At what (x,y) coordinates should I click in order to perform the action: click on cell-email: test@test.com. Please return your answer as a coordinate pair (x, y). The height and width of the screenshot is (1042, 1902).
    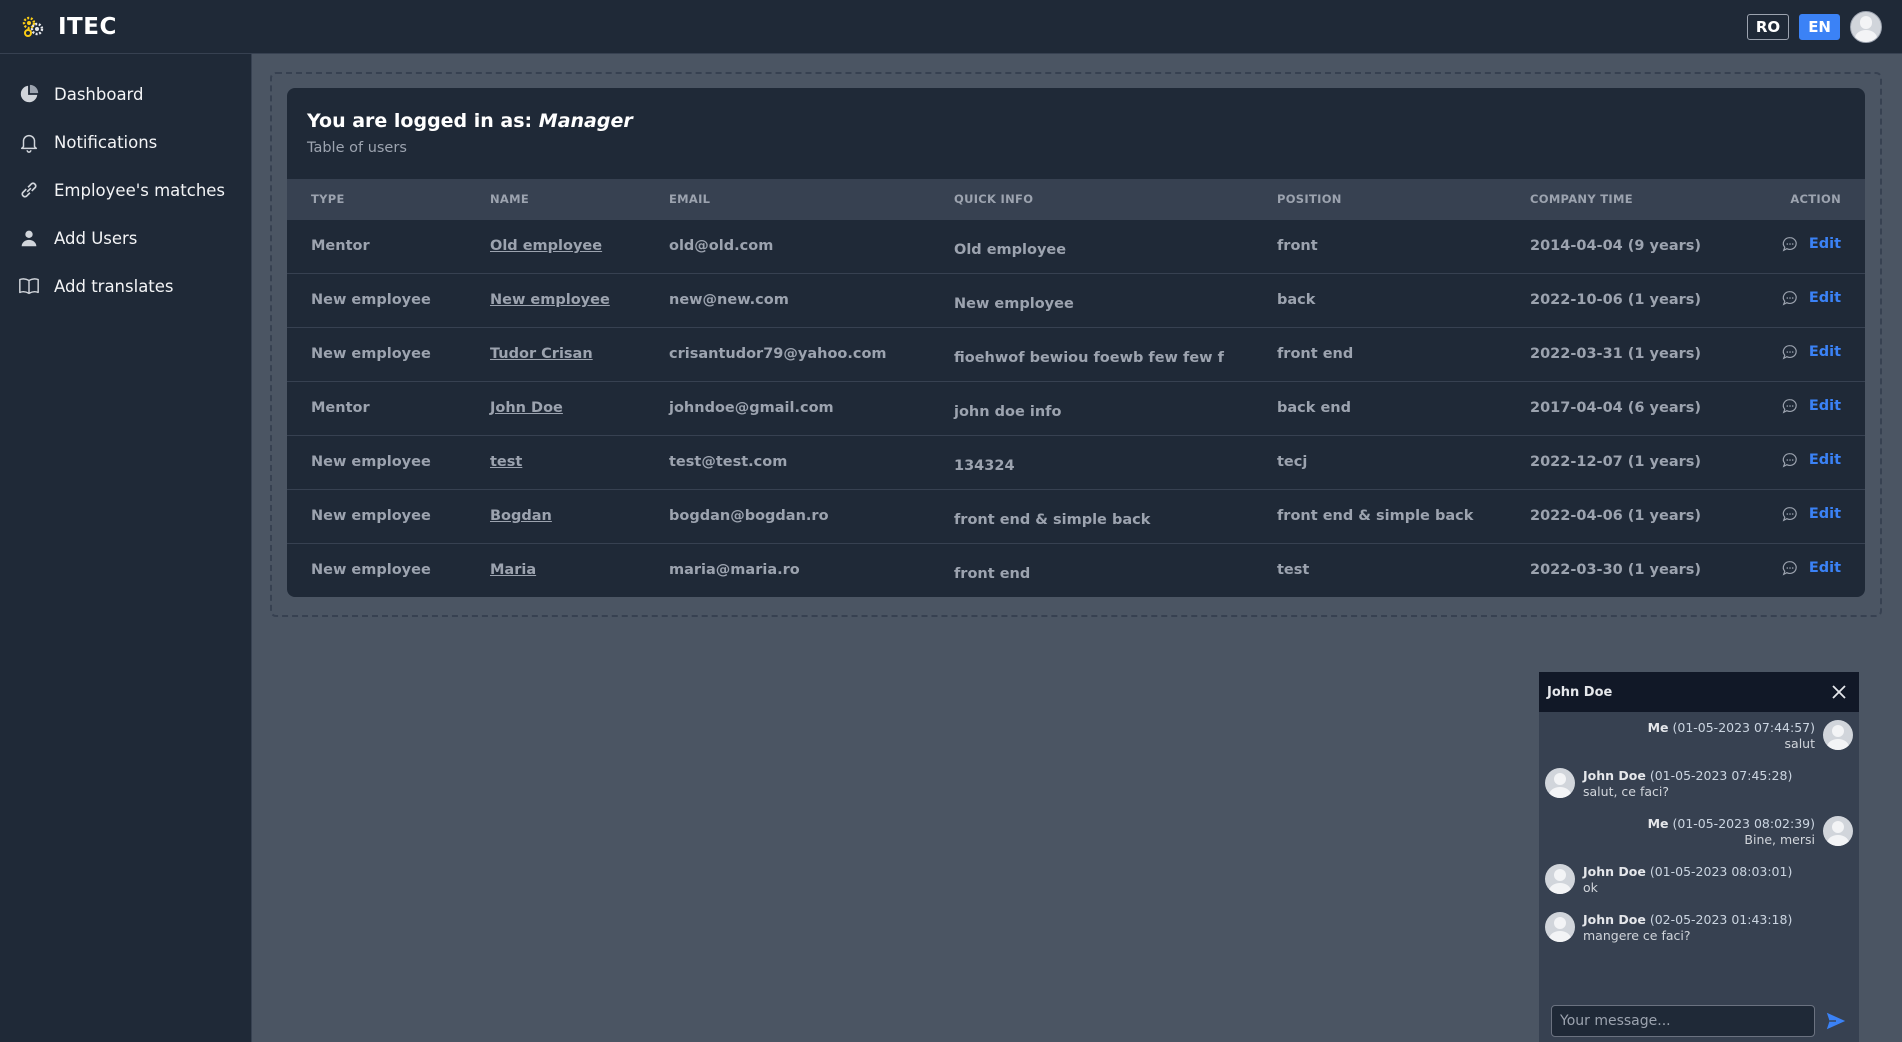
    Looking at the image, I should click on (728, 462).